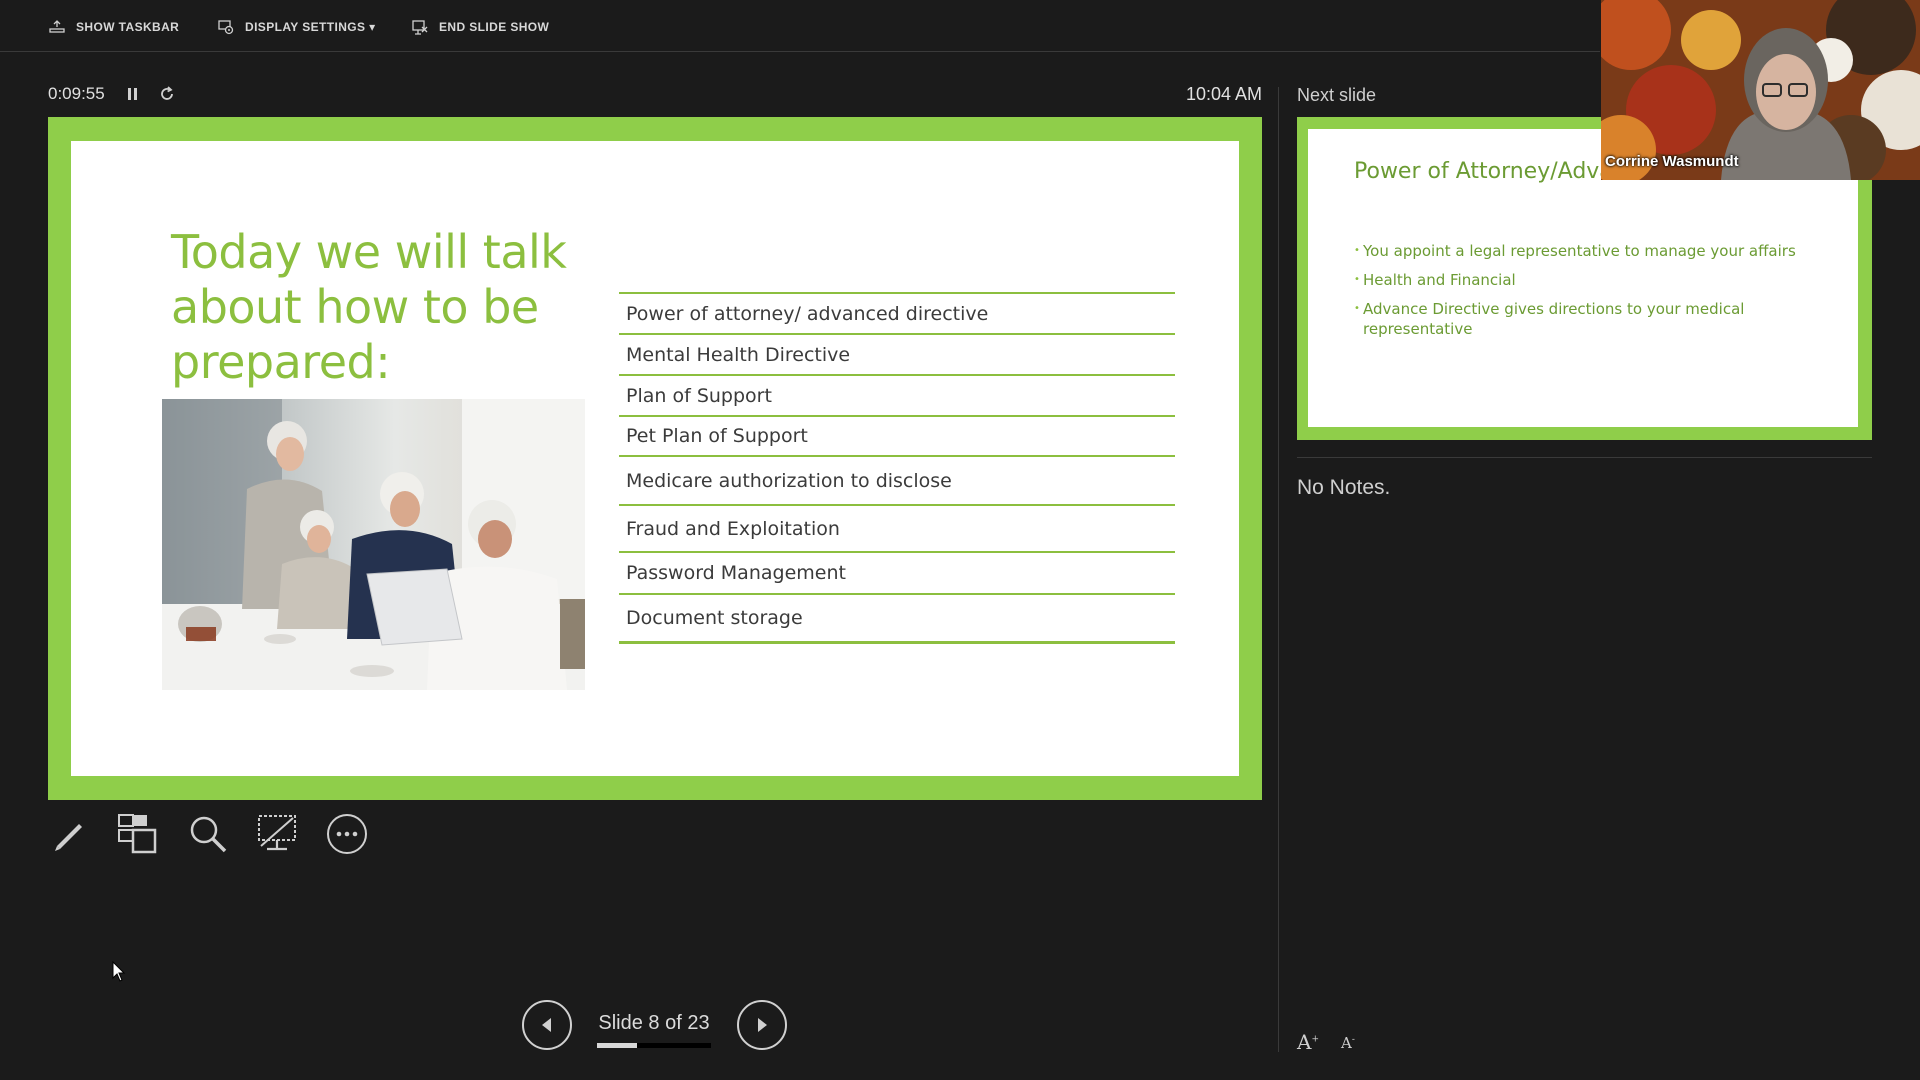  Describe the element at coordinates (1337, 95) in the screenshot. I see `next-slide-label: Next slide` at that location.